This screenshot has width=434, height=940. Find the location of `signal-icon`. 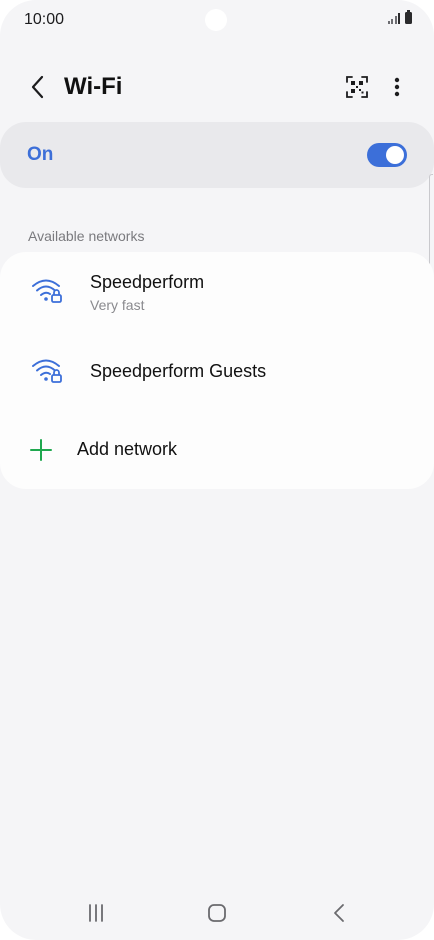

signal-icon is located at coordinates (393, 18).